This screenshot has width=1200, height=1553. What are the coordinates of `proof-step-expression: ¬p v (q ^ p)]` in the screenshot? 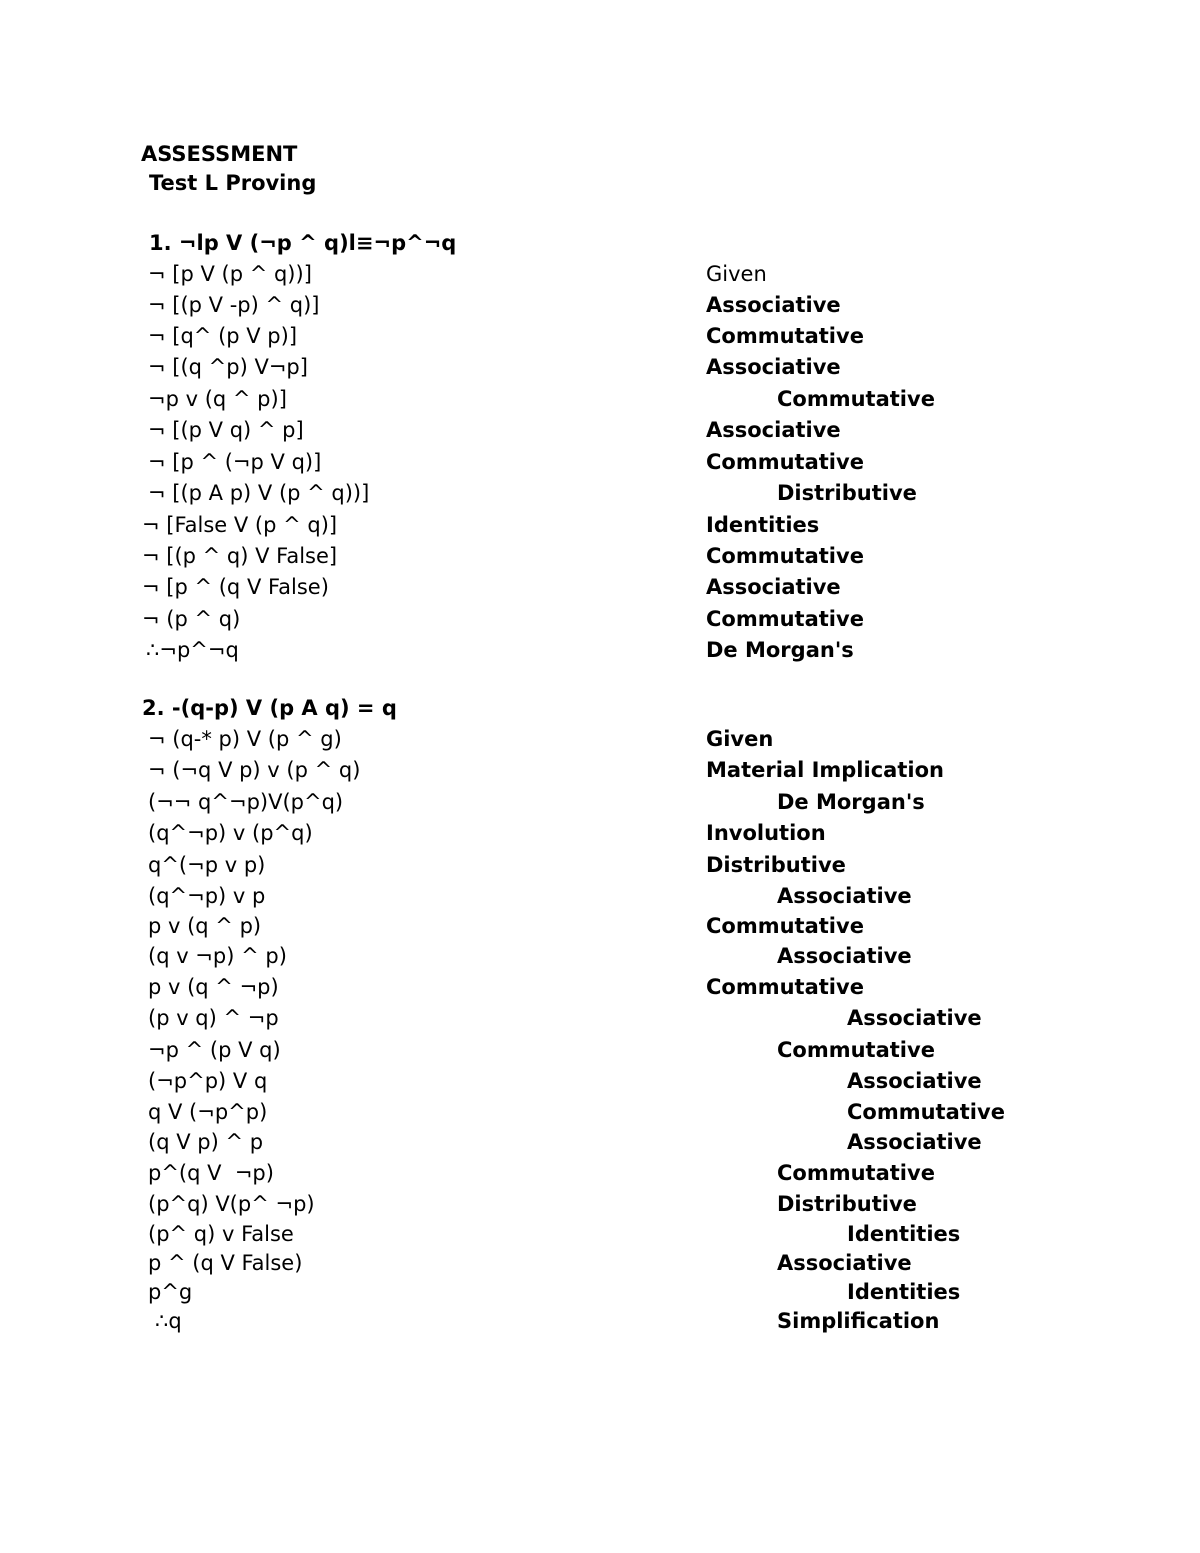 It's located at (217, 399).